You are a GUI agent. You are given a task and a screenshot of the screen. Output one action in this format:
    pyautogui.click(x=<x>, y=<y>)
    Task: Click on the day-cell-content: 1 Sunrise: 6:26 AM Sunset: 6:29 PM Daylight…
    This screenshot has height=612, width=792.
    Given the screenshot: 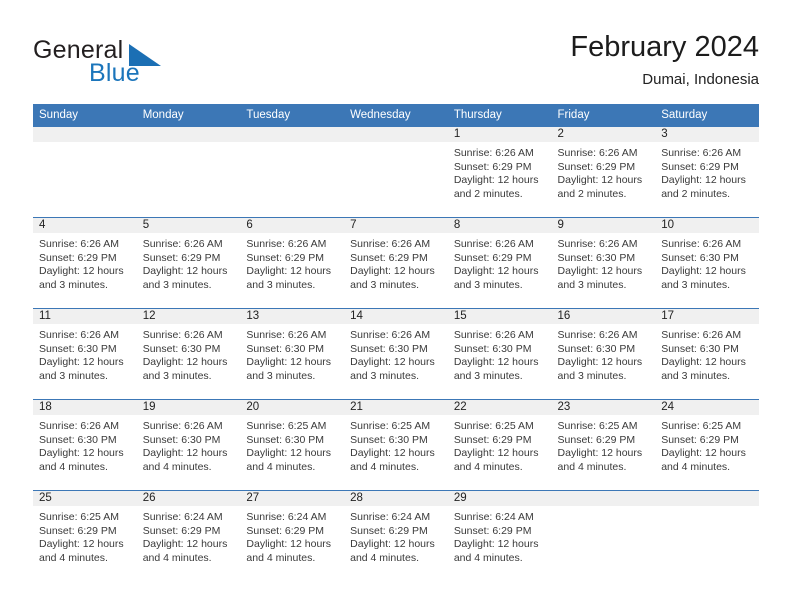 What is the action you would take?
    pyautogui.click(x=499, y=171)
    